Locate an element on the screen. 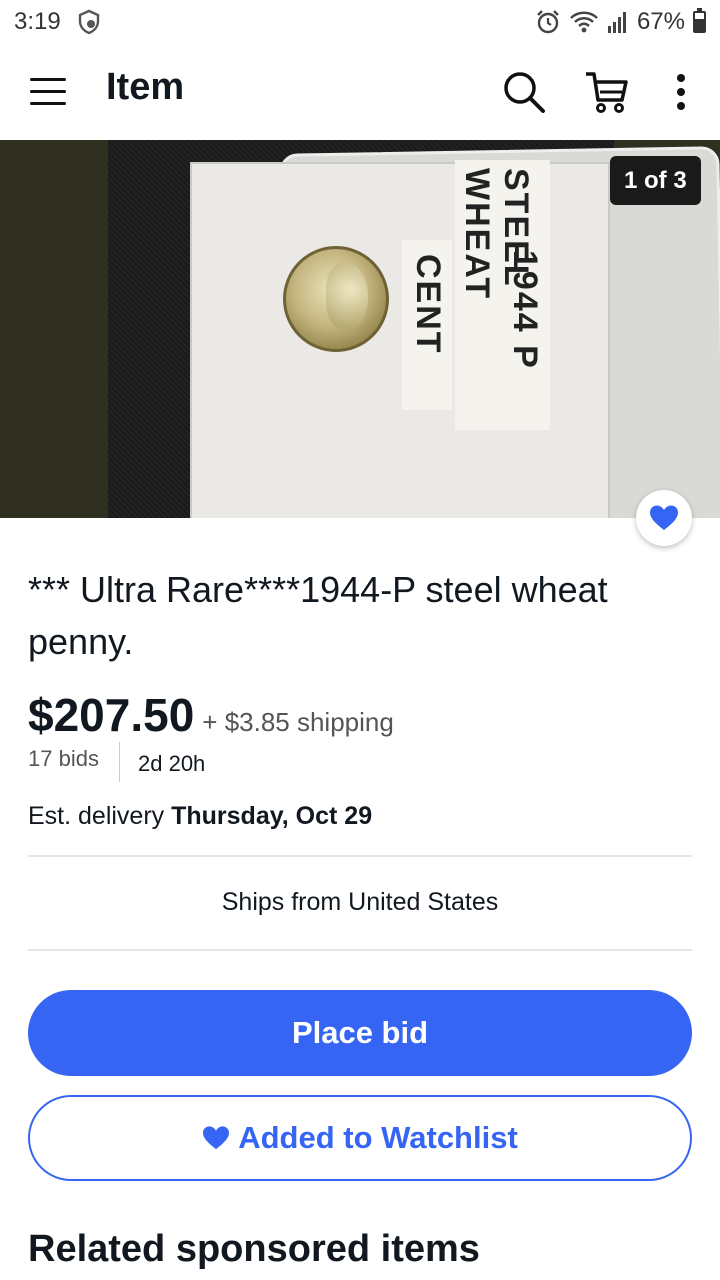 The image size is (720, 1280). more-vert-icon is located at coordinates (681, 92).